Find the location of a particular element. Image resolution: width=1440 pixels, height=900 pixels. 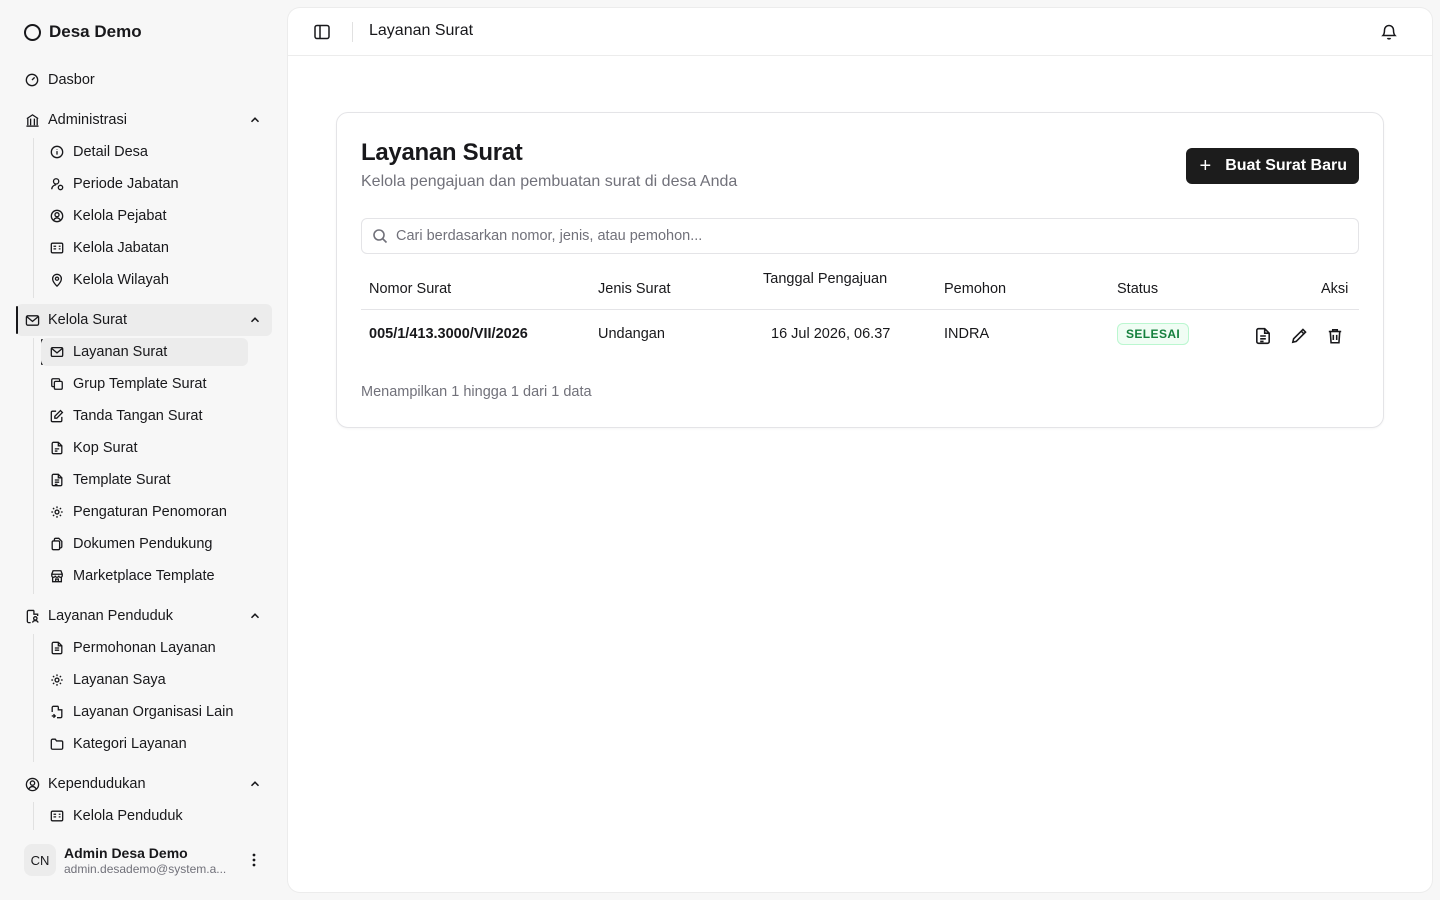

sidebar-item-tanda-tangan-surat: Tanda Tangan Surat is located at coordinates (144, 416).